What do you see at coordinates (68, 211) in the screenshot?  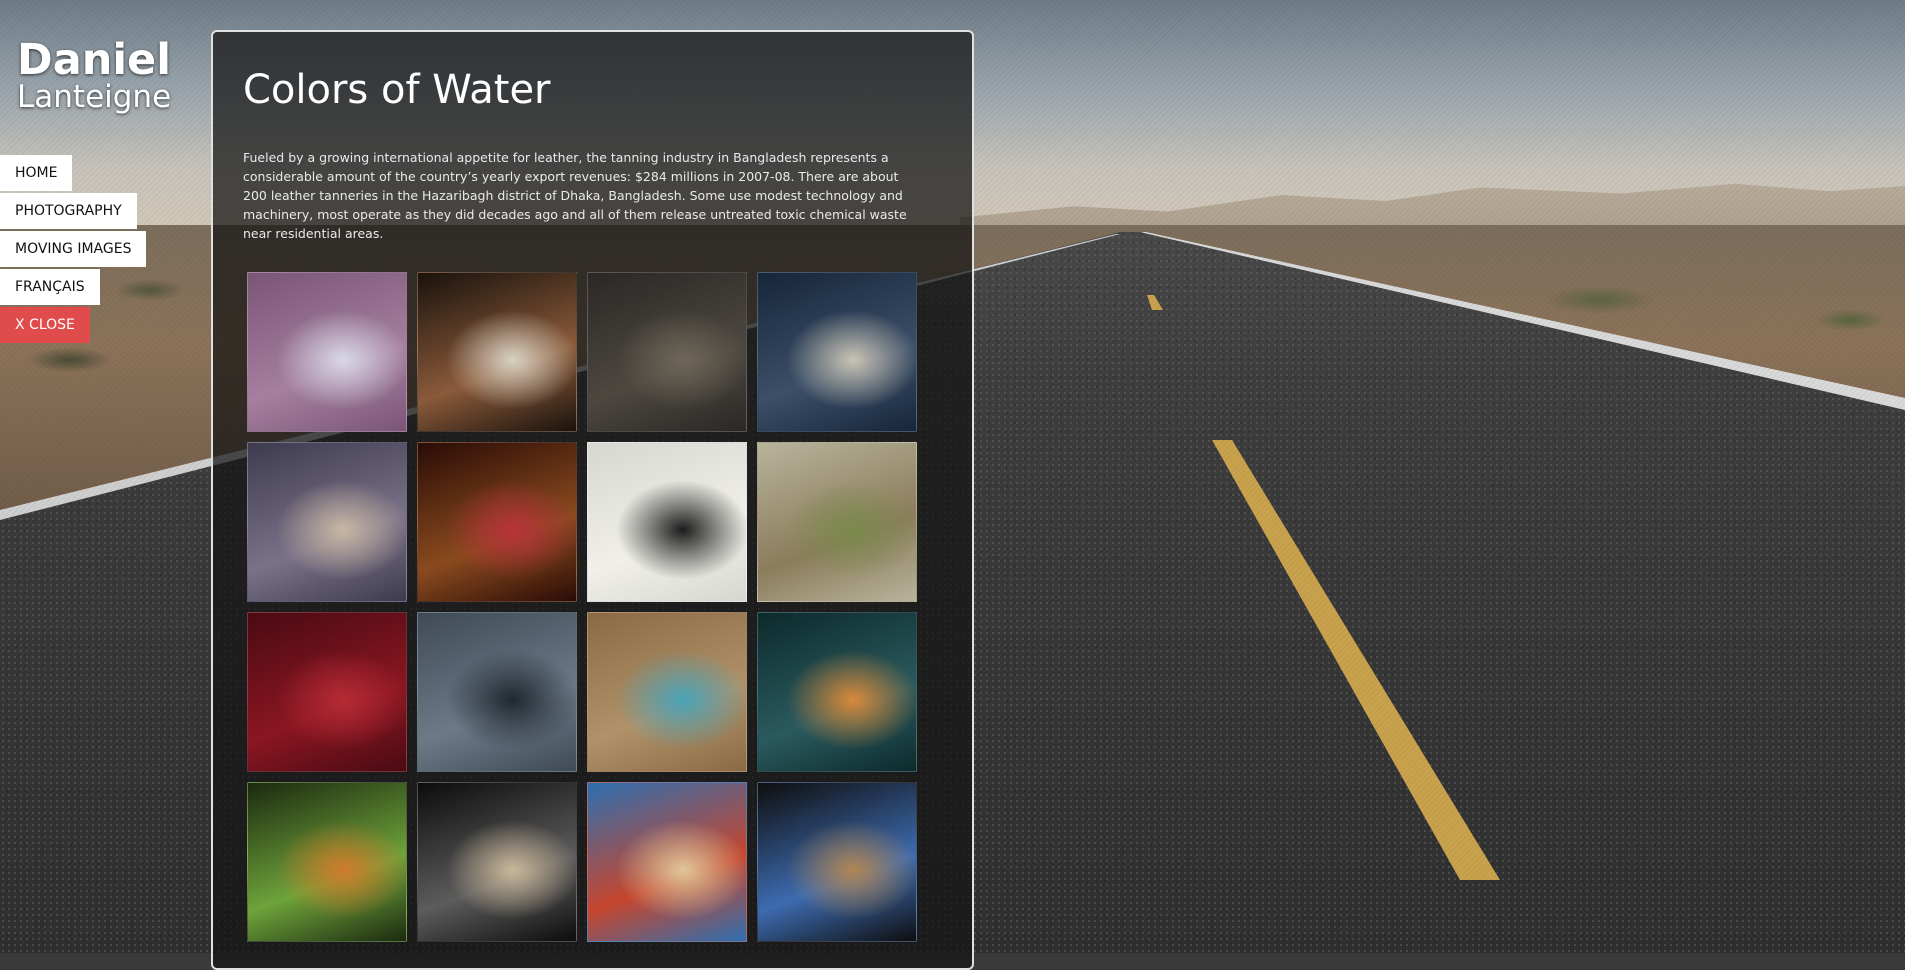 I see `nav-photography: PHOTOGRAPHY` at bounding box center [68, 211].